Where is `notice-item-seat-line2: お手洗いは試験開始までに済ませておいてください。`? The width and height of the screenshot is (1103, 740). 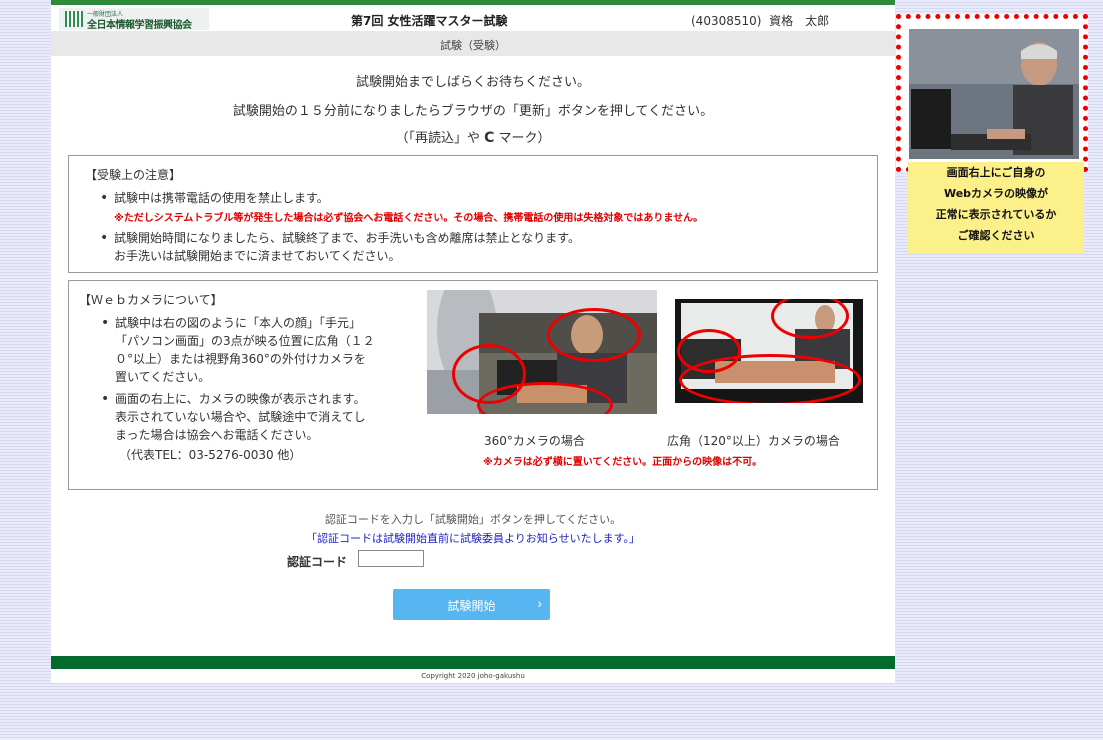 notice-item-seat-line2: お手洗いは試験開始までに済ませておいてください。 is located at coordinates (257, 256).